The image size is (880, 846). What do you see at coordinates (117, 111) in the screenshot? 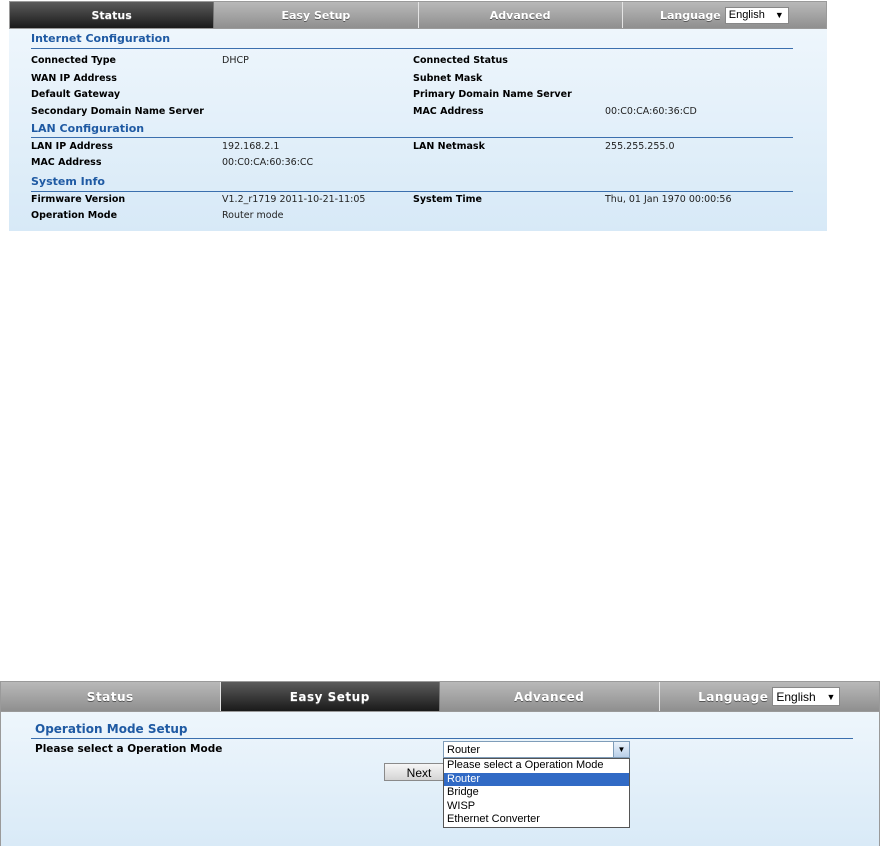
I see `secondary-dns-label: Secondary Domain Name Server` at bounding box center [117, 111].